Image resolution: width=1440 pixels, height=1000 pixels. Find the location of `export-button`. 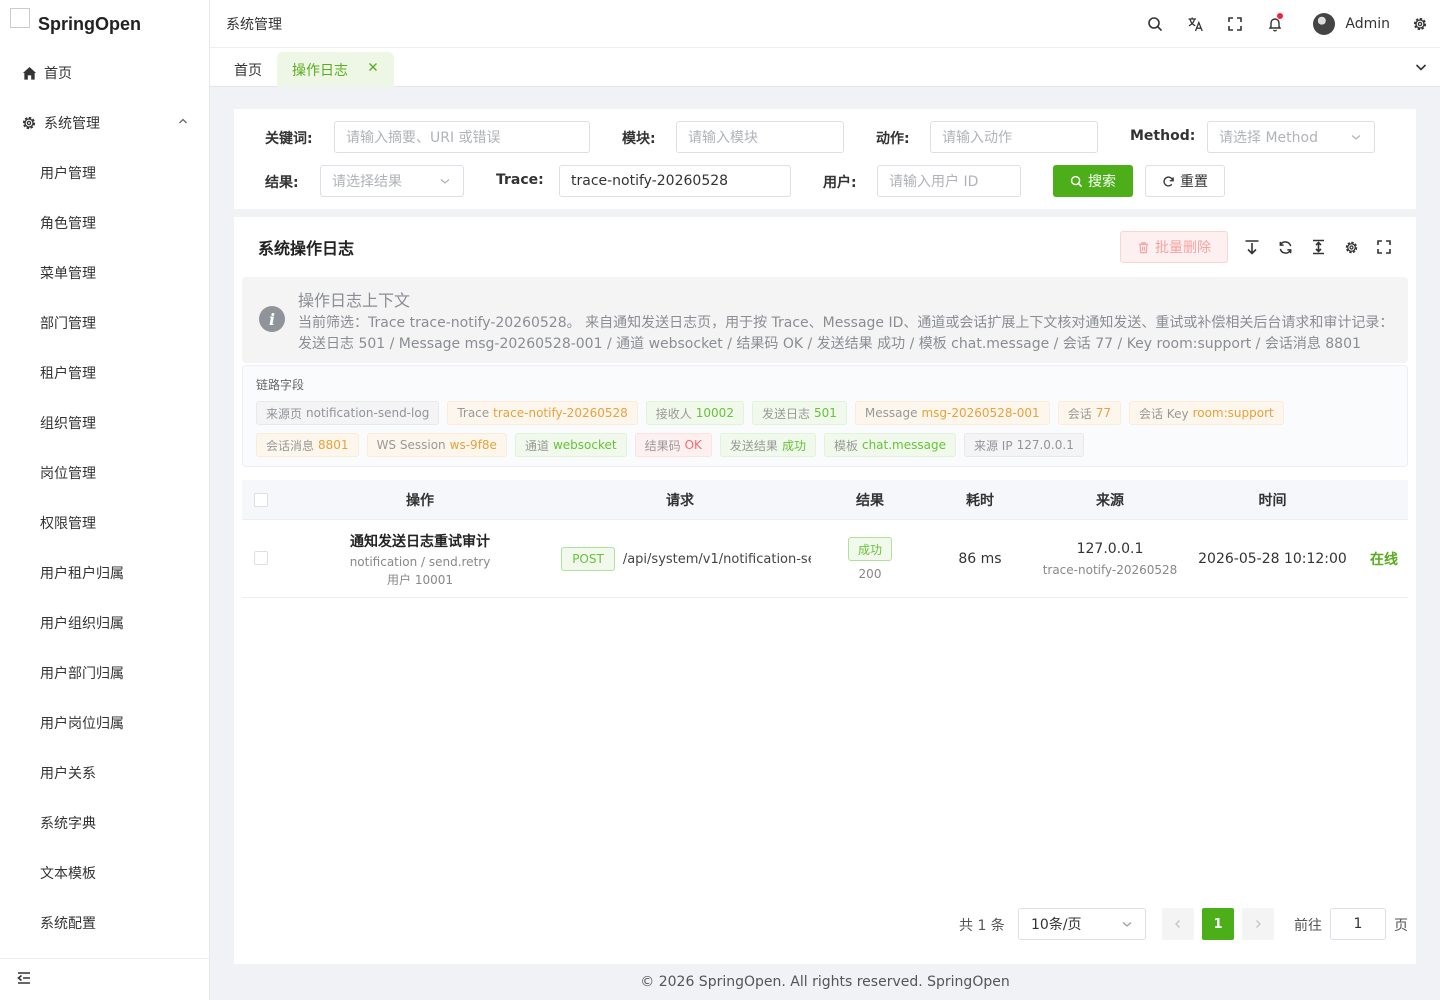

export-button is located at coordinates (1252, 247).